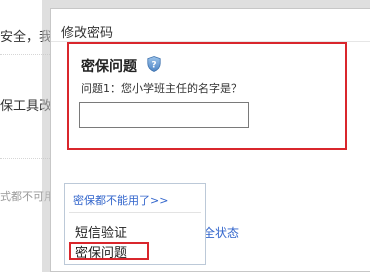  I want to click on background-text-unavailable: 式都不可用, so click(27, 196).